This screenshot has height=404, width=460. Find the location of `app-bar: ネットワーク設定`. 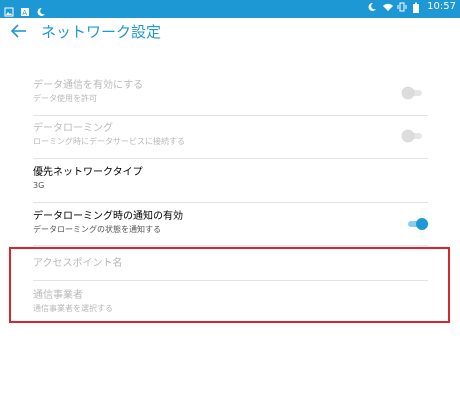

app-bar: ネットワーク設定 is located at coordinates (230, 34).